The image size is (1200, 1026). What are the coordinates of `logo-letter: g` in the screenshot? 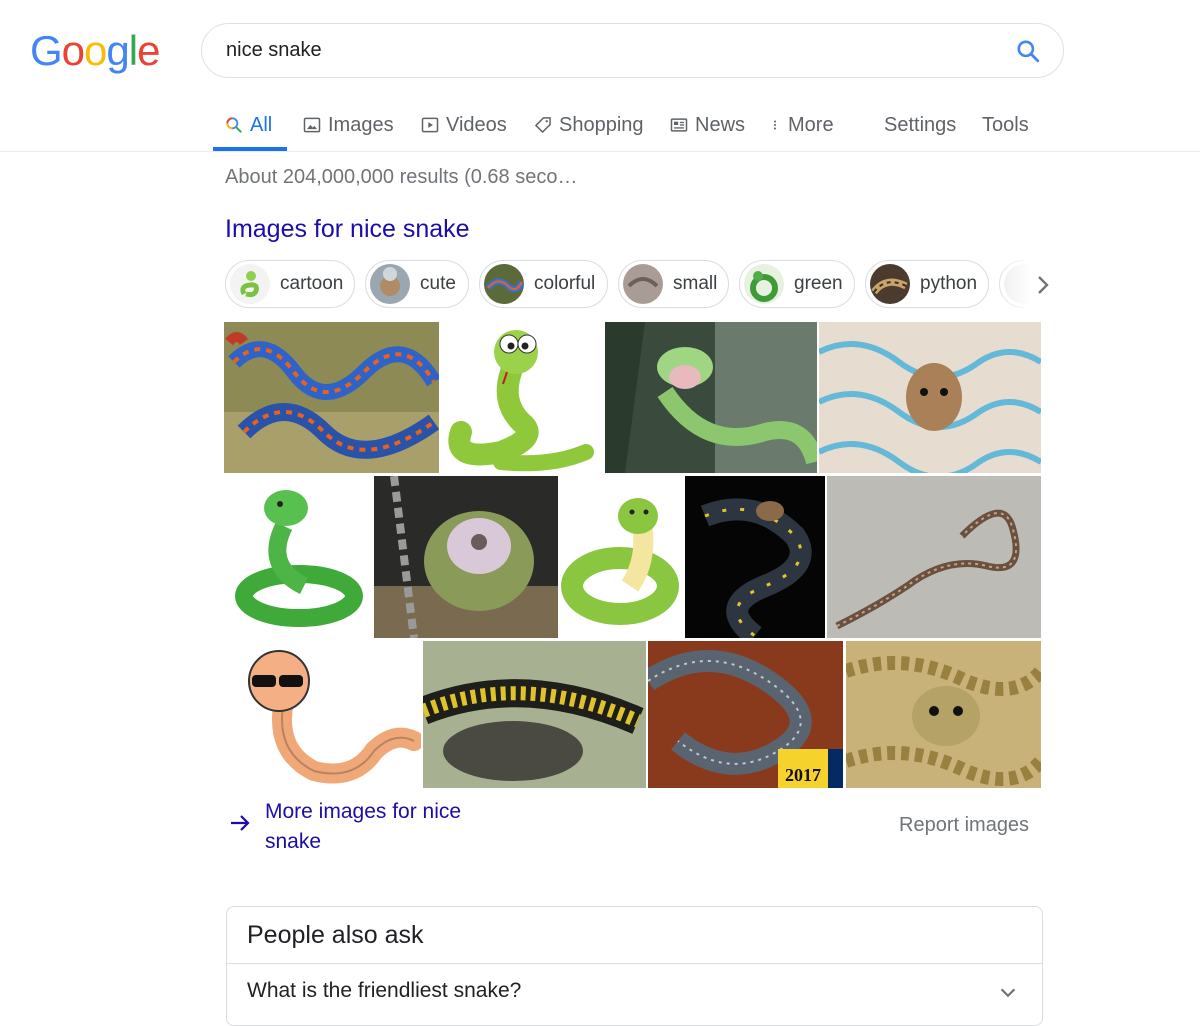 It's located at (117, 50).